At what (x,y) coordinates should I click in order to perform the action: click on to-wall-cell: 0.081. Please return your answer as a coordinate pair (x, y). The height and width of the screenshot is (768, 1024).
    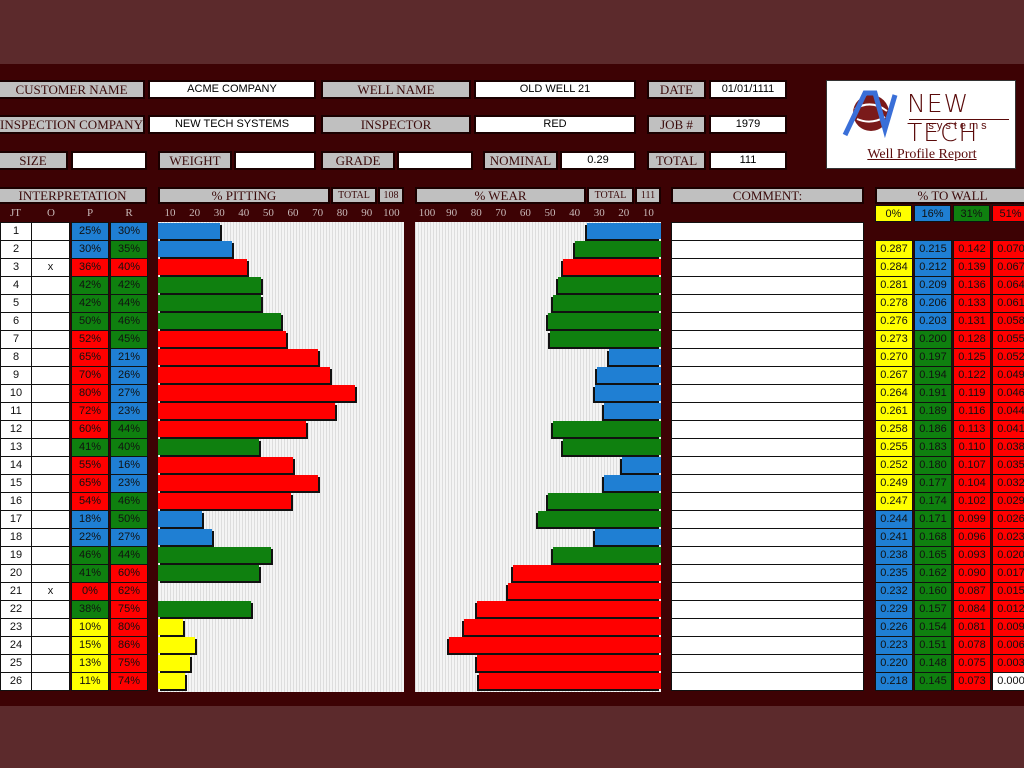
    Looking at the image, I should click on (972, 627).